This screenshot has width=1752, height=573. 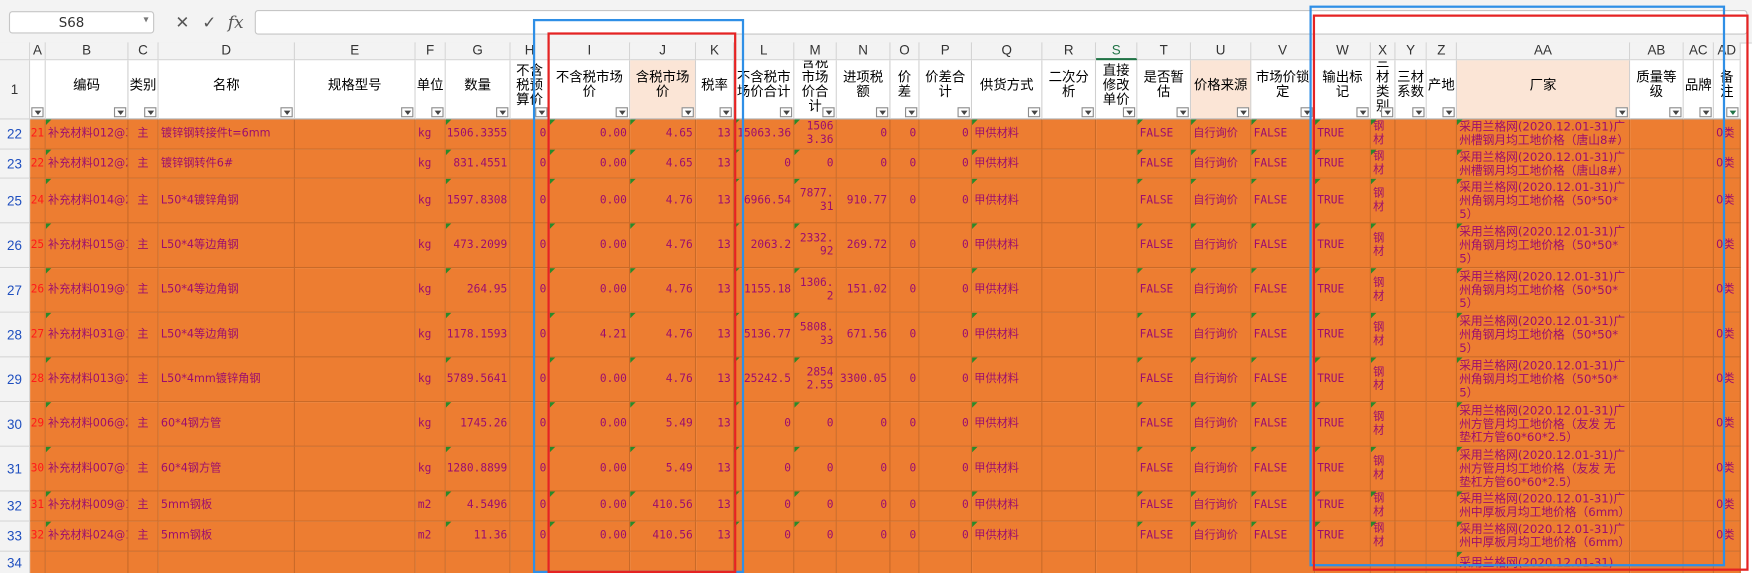 I want to click on header-cell-l: 不含税市场价合计, so click(x=764, y=90).